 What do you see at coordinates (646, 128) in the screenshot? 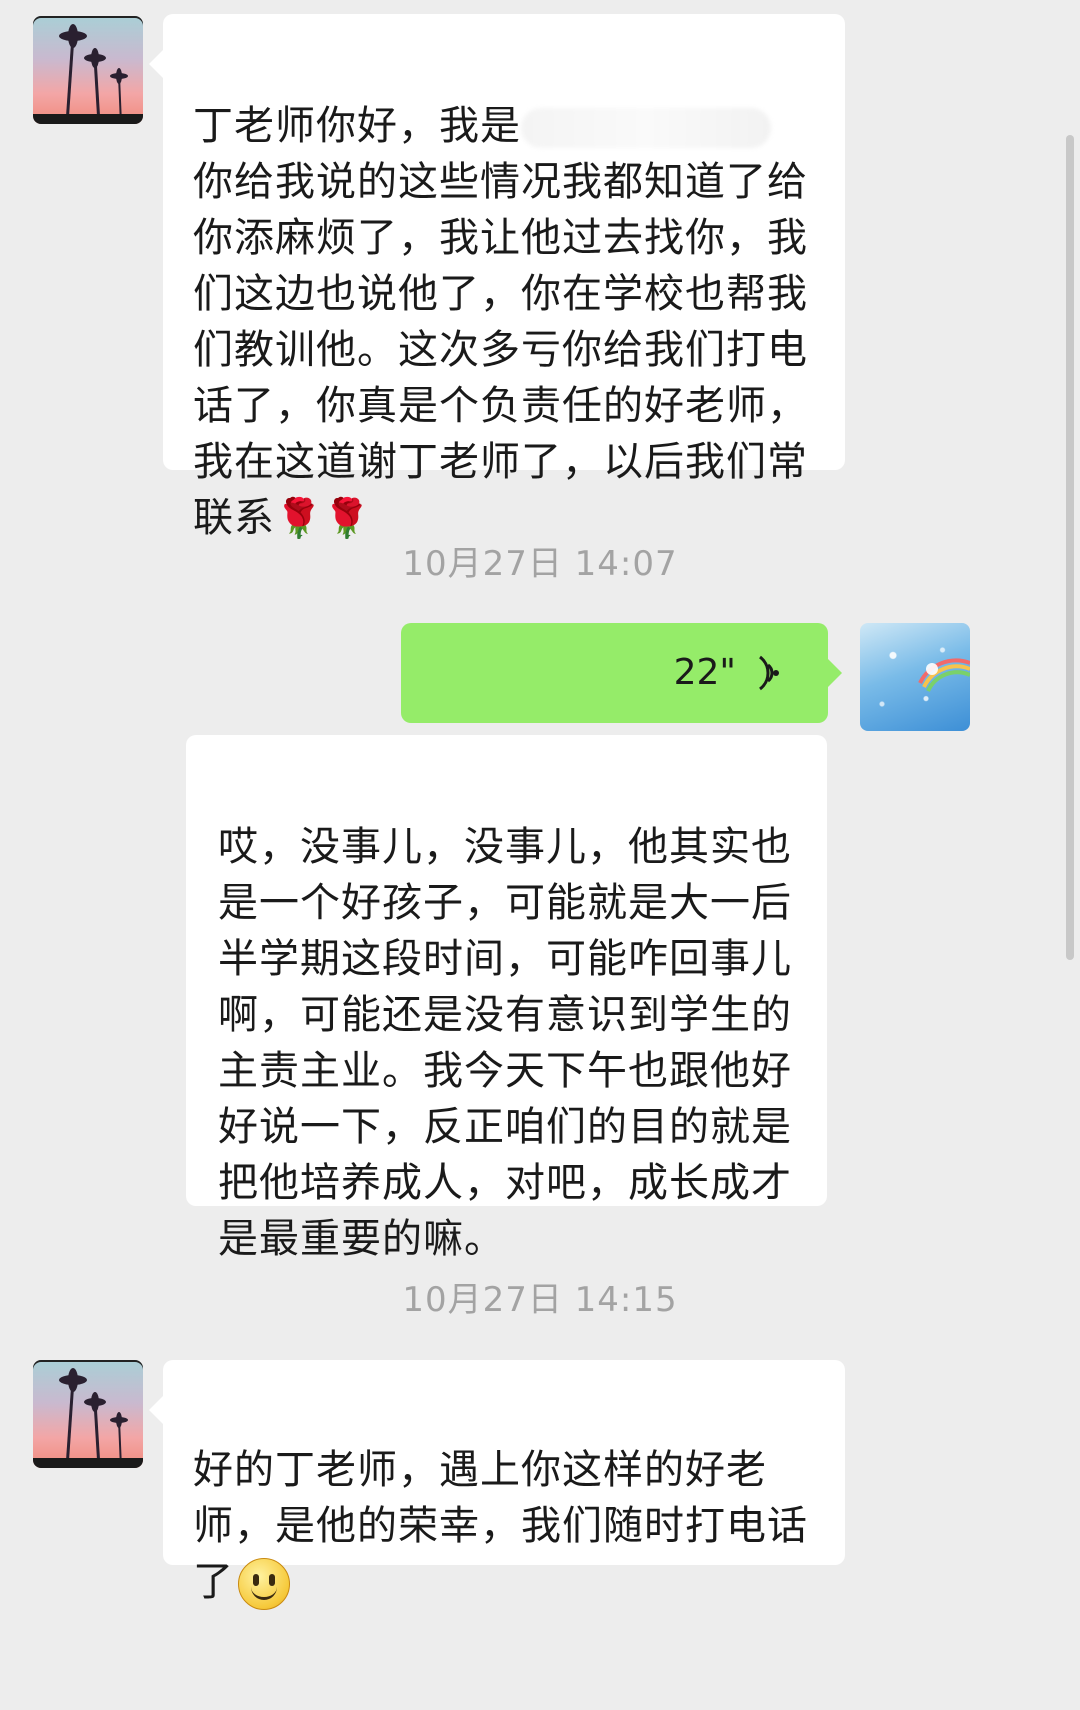
I see `redaction-blur` at bounding box center [646, 128].